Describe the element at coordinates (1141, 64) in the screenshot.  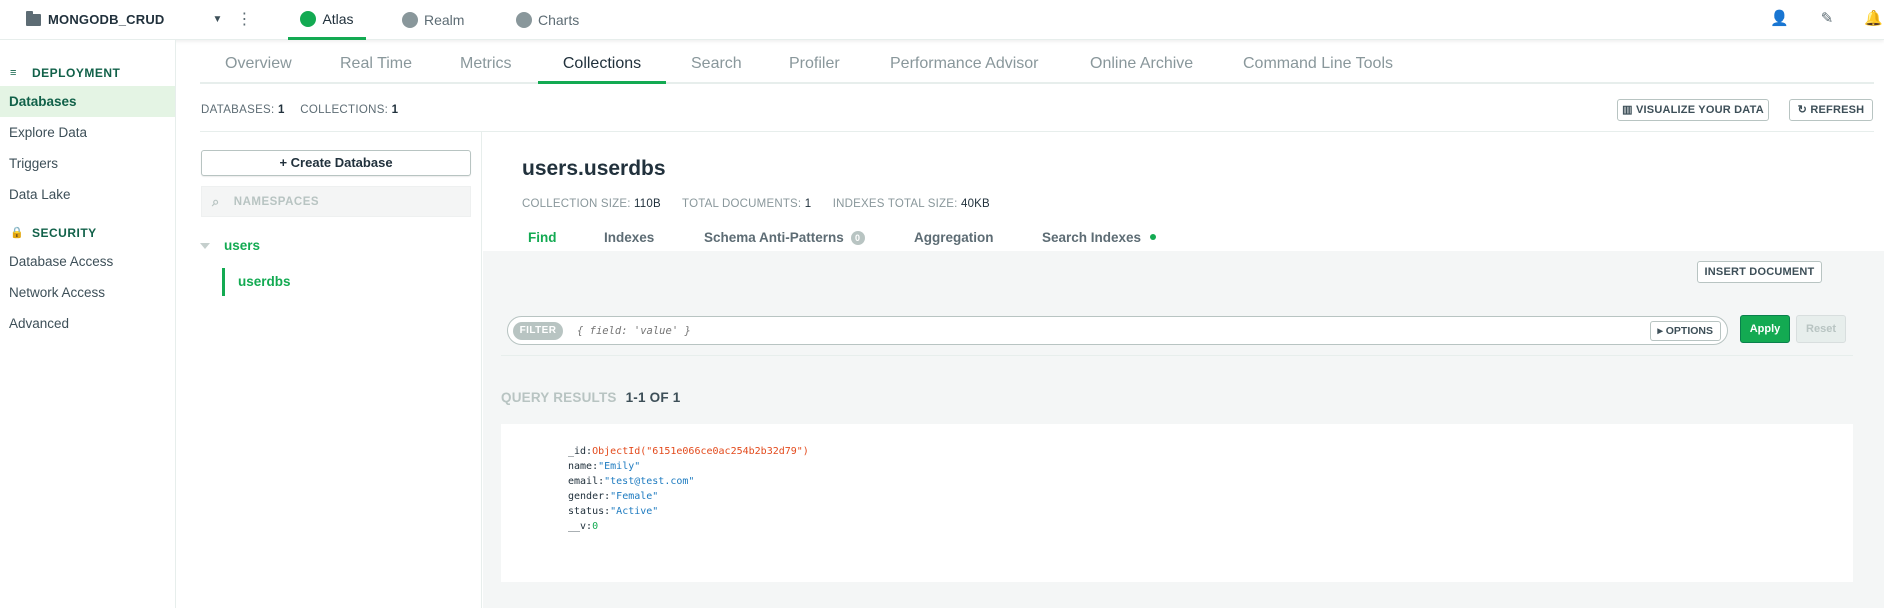
I see `tab-online-archive: Online Archive` at that location.